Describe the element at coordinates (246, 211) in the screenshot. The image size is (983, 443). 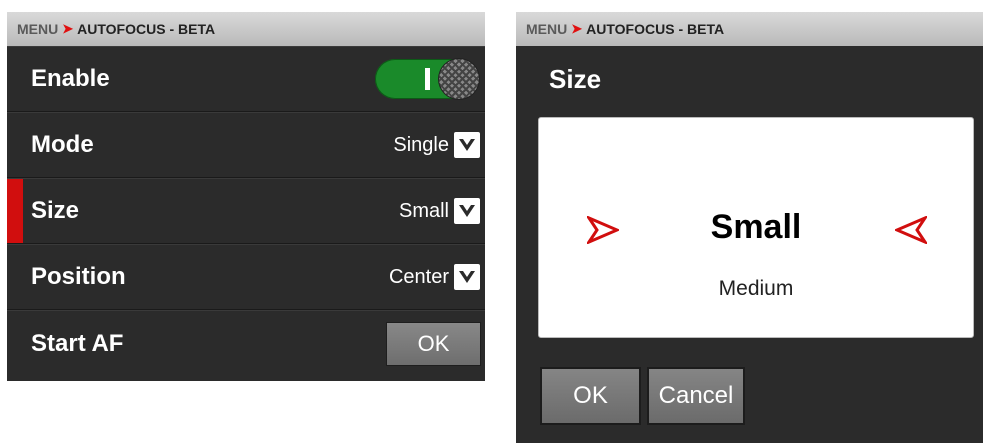
I see `size-row: Size Small` at that location.